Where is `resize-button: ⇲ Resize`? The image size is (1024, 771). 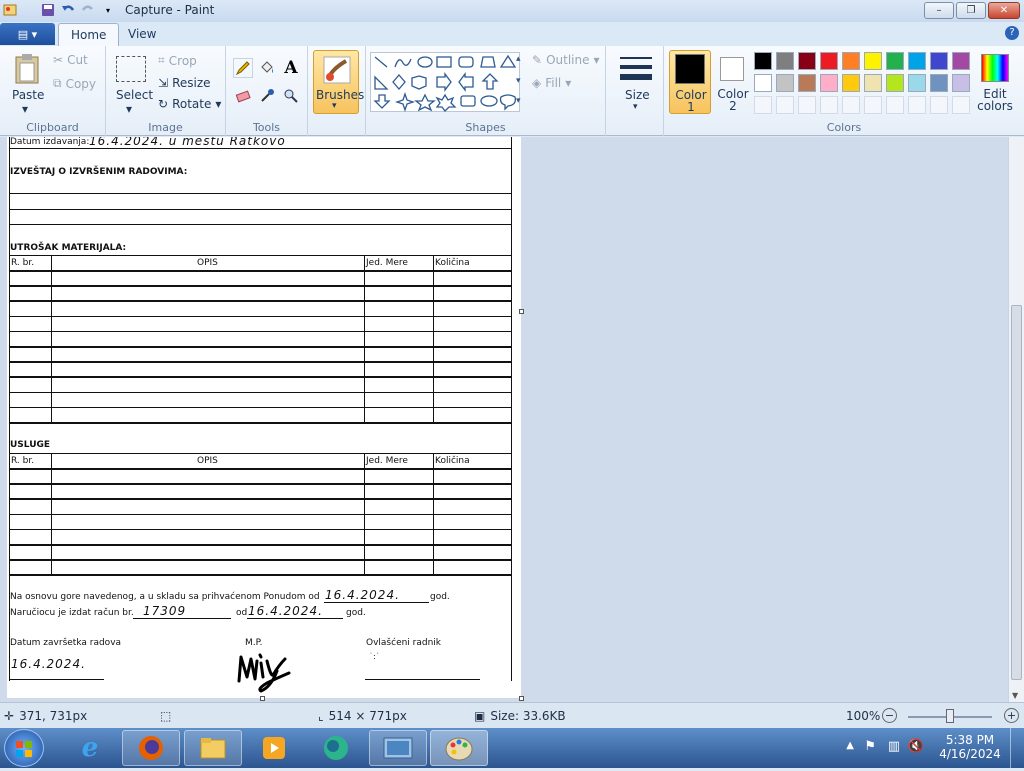
resize-button: ⇲ Resize is located at coordinates (184, 83).